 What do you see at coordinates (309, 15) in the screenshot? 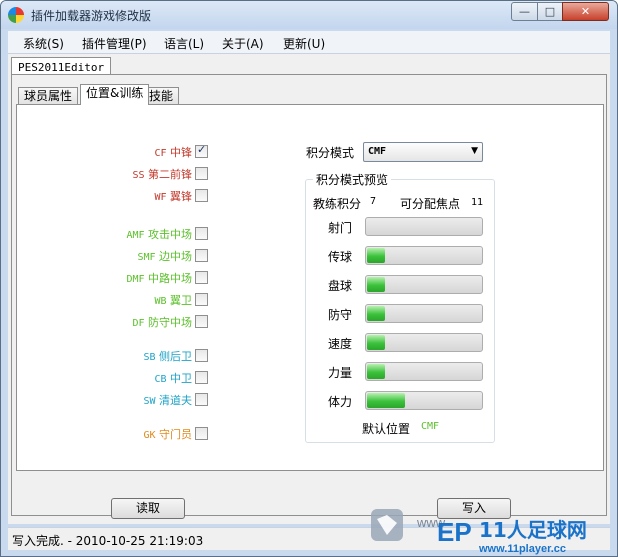
I see `title-bar: 插件加载器游戏修改版 — □ ✕` at bounding box center [309, 15].